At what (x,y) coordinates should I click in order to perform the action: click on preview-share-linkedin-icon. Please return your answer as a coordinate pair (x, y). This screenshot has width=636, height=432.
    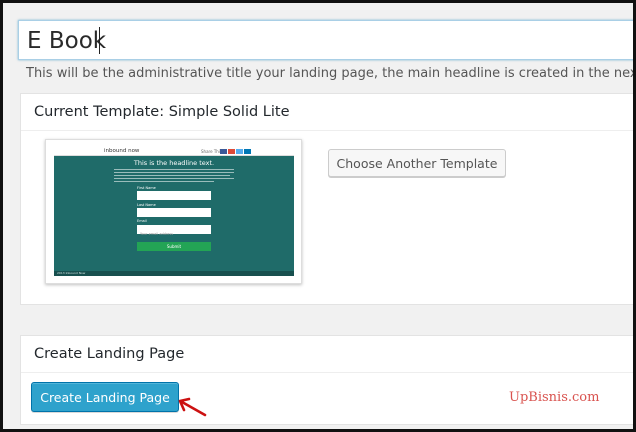
    Looking at the image, I should click on (247, 151).